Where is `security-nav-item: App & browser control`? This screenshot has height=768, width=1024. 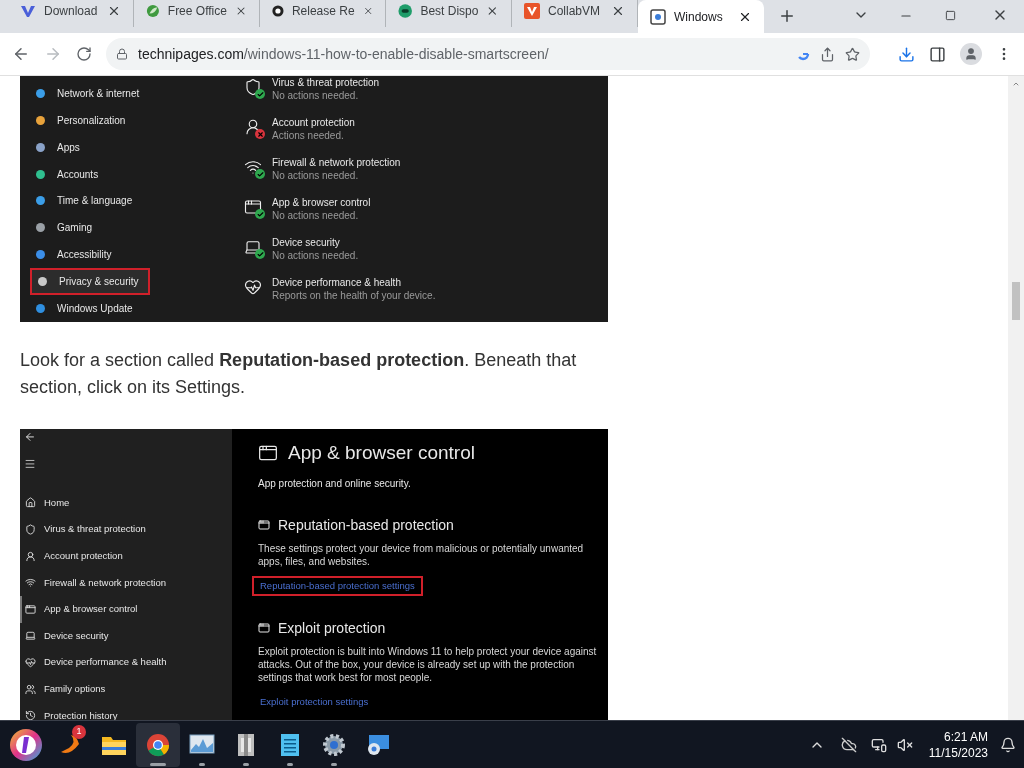 security-nav-item: App & browser control is located at coordinates (126, 609).